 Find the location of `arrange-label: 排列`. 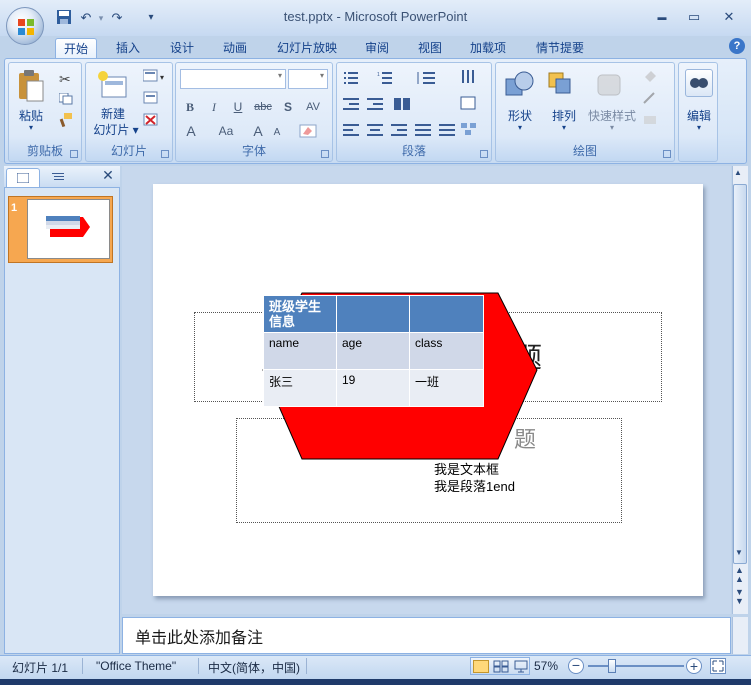

arrange-label: 排列 is located at coordinates (564, 115).